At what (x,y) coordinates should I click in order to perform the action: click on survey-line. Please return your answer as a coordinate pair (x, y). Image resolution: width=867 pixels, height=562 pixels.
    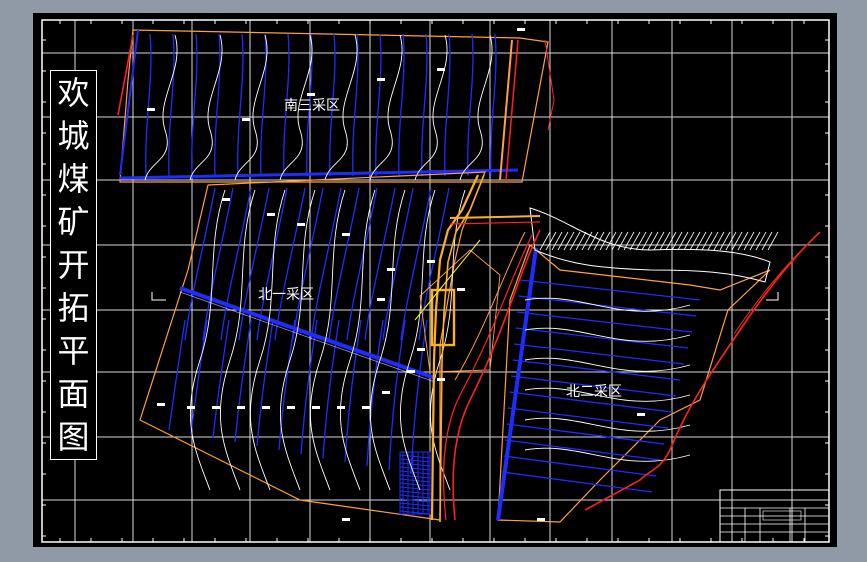
    Looking at the image, I should click on (447, 280).